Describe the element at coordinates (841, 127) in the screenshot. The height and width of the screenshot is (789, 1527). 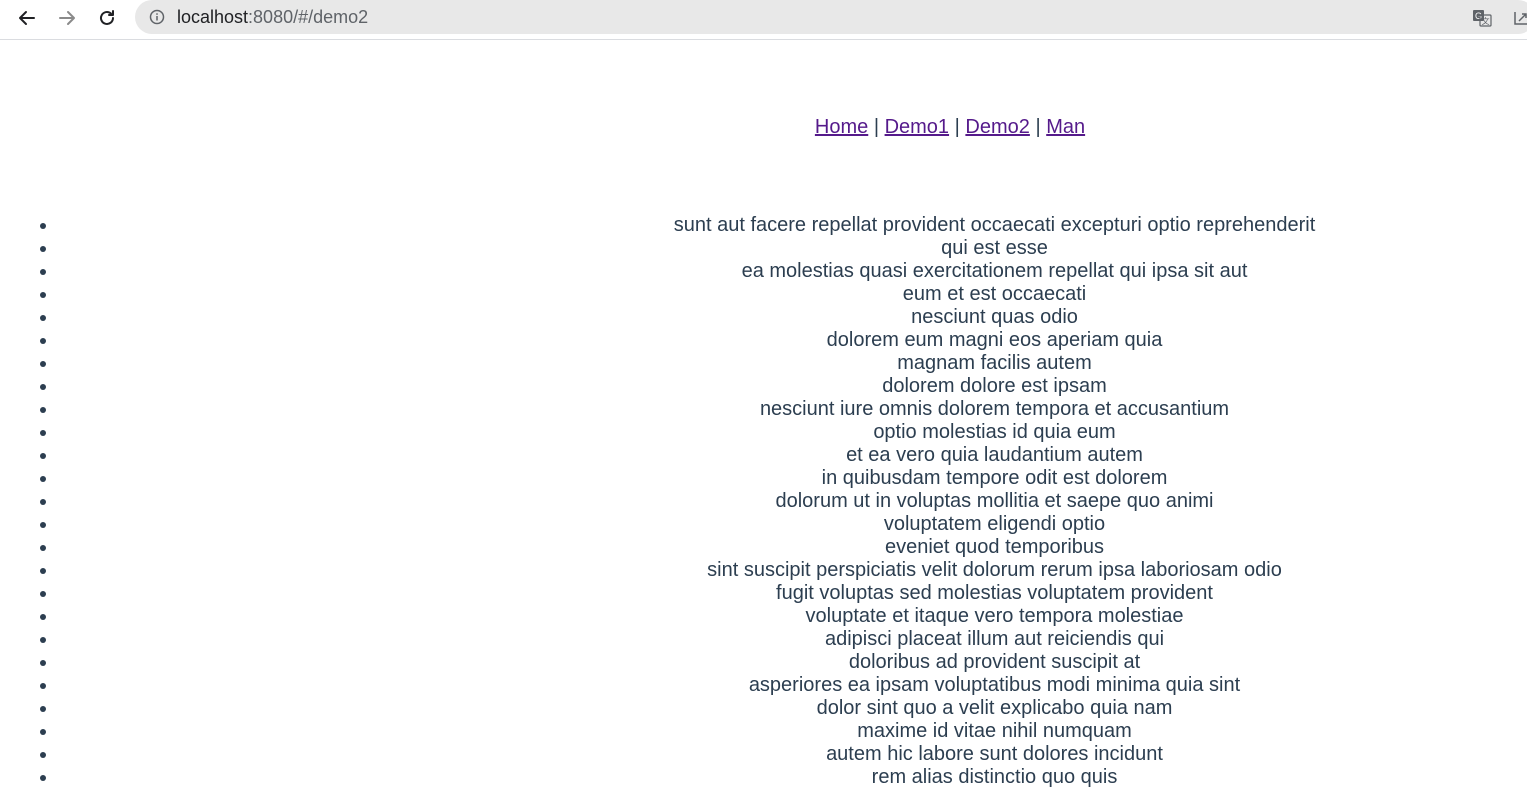
I see `nav-link-home: Home` at that location.